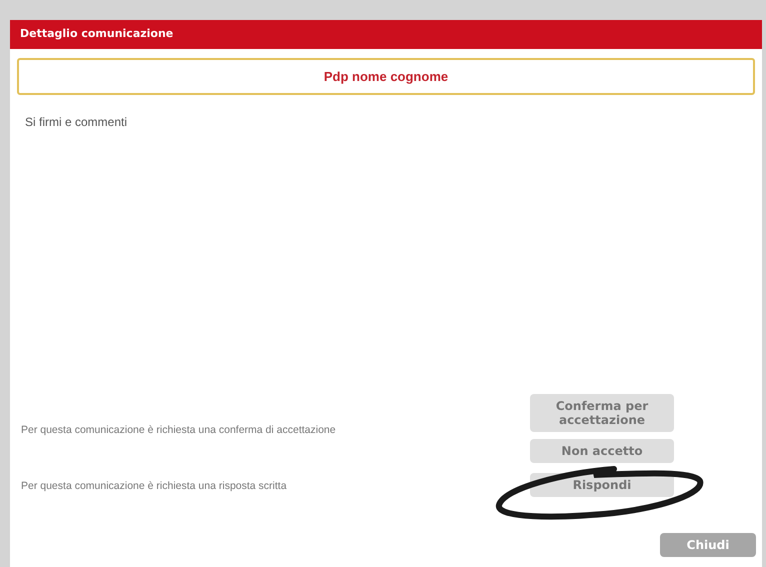 This screenshot has height=567, width=766. Describe the element at coordinates (178, 430) in the screenshot. I see `request-text: Per questa comunicazione è richiesta una conferma di accettazione` at that location.